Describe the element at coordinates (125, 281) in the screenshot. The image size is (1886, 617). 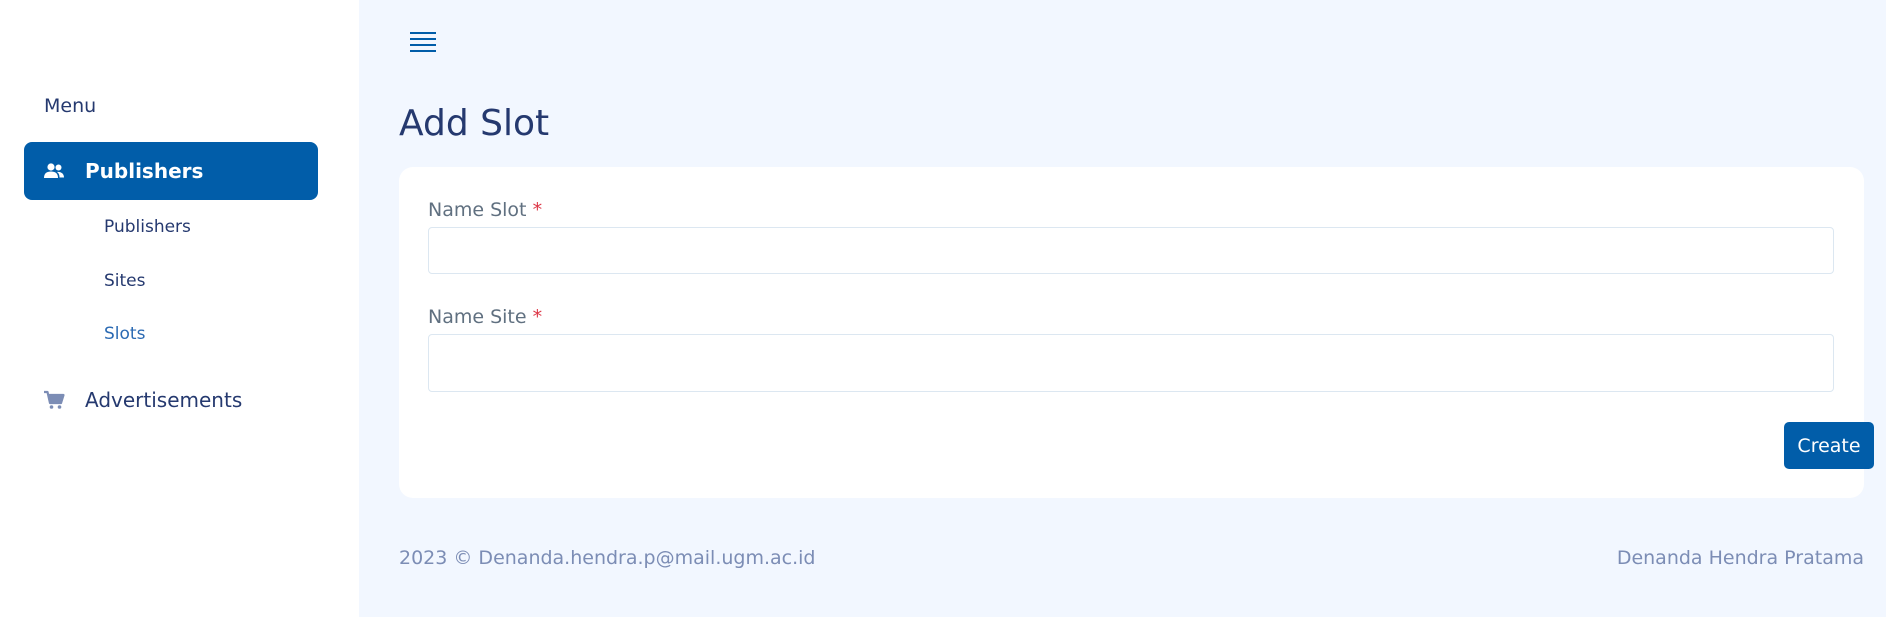
I see `submenu-item-sites: Sites` at that location.